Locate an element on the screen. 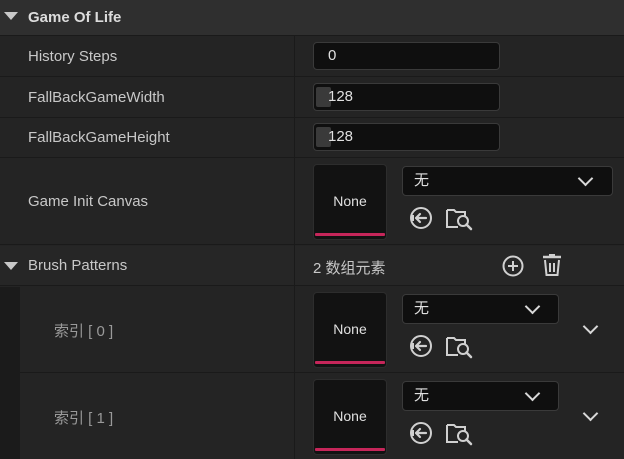 The image size is (624, 459). history-steps-label: History Steps is located at coordinates (73, 56).